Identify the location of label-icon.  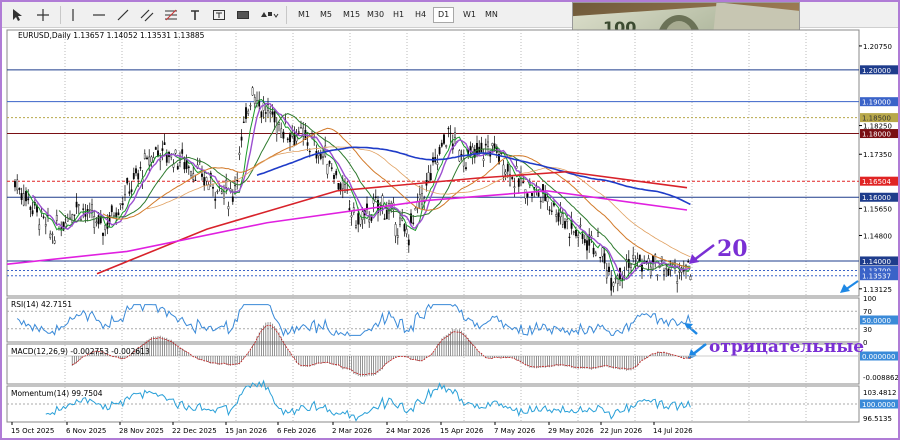
(219, 15).